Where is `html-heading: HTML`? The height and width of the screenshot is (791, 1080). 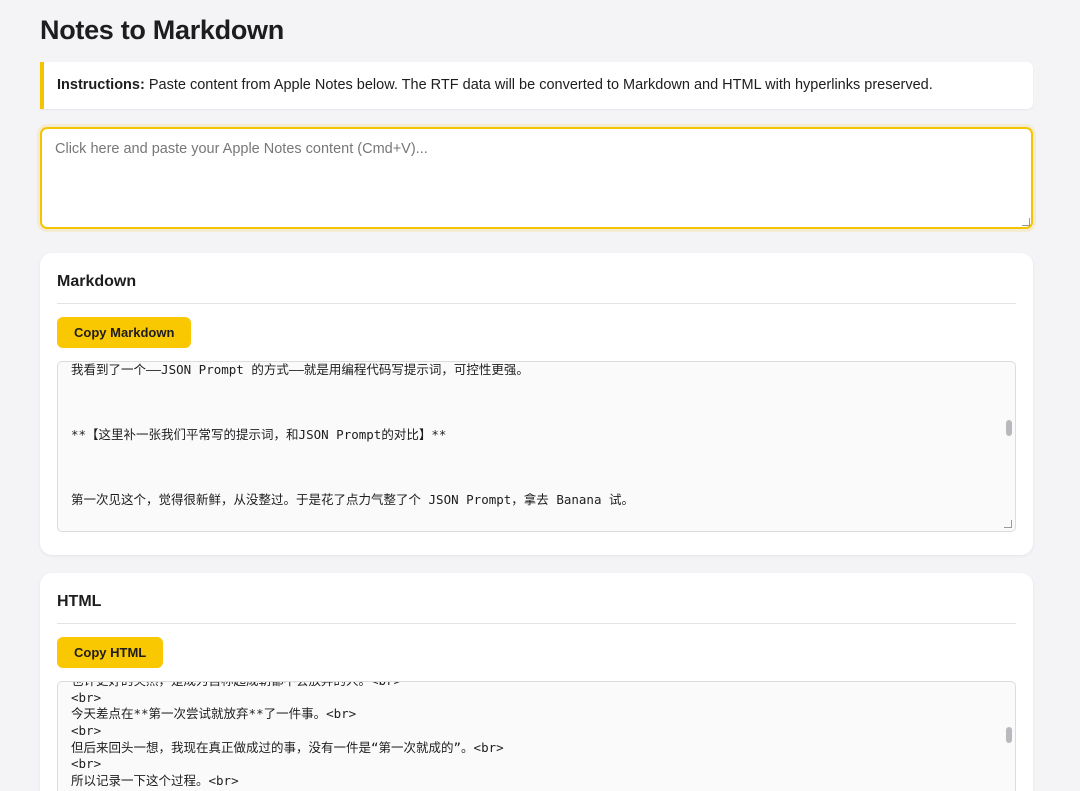
html-heading: HTML is located at coordinates (79, 601).